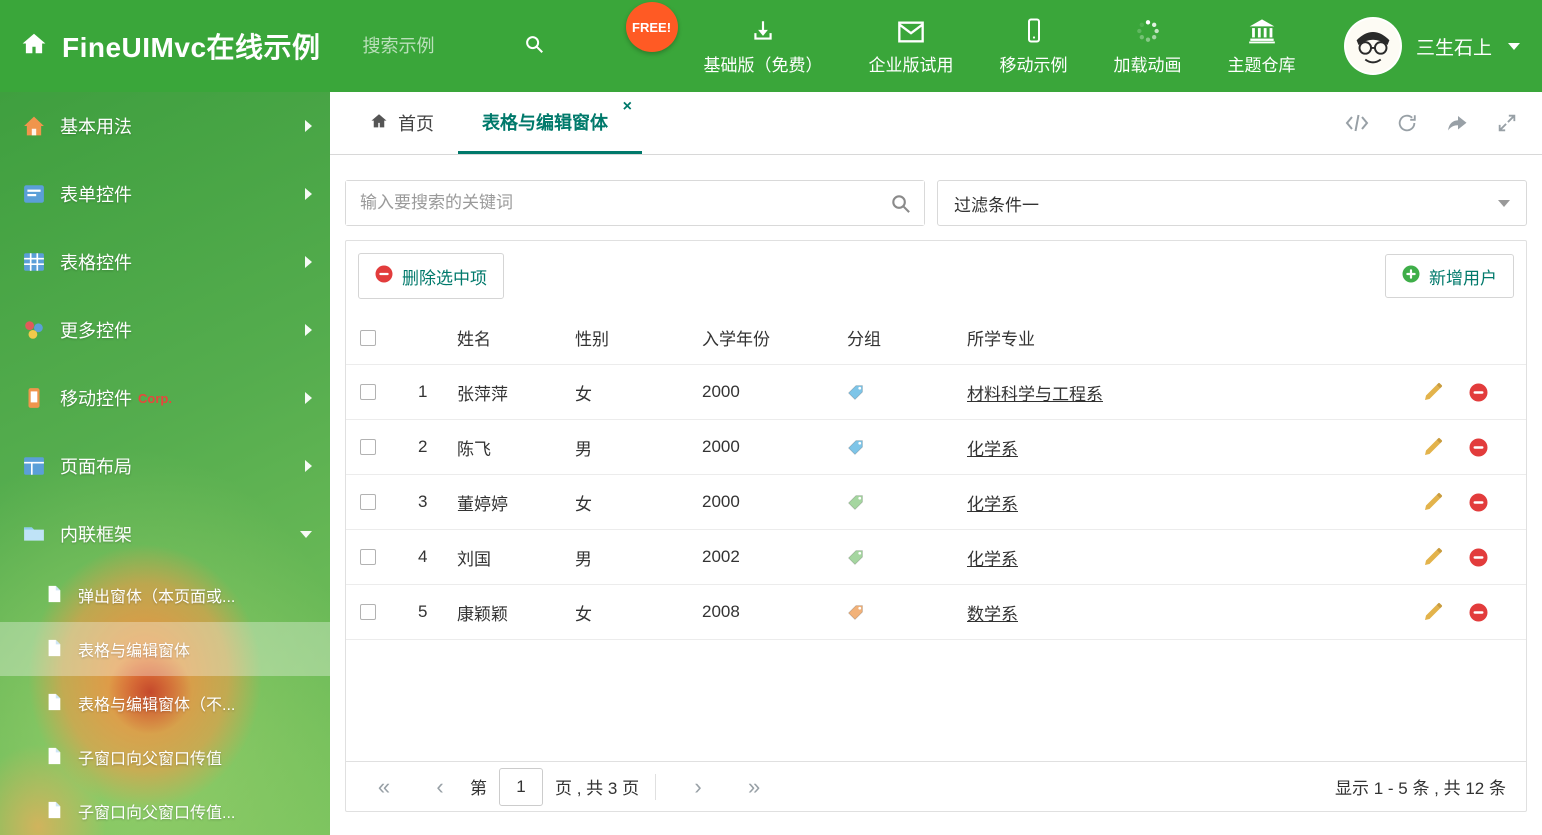 The image size is (1542, 835). Describe the element at coordinates (1453, 48) in the screenshot. I see `user-name: 三生石上` at that location.